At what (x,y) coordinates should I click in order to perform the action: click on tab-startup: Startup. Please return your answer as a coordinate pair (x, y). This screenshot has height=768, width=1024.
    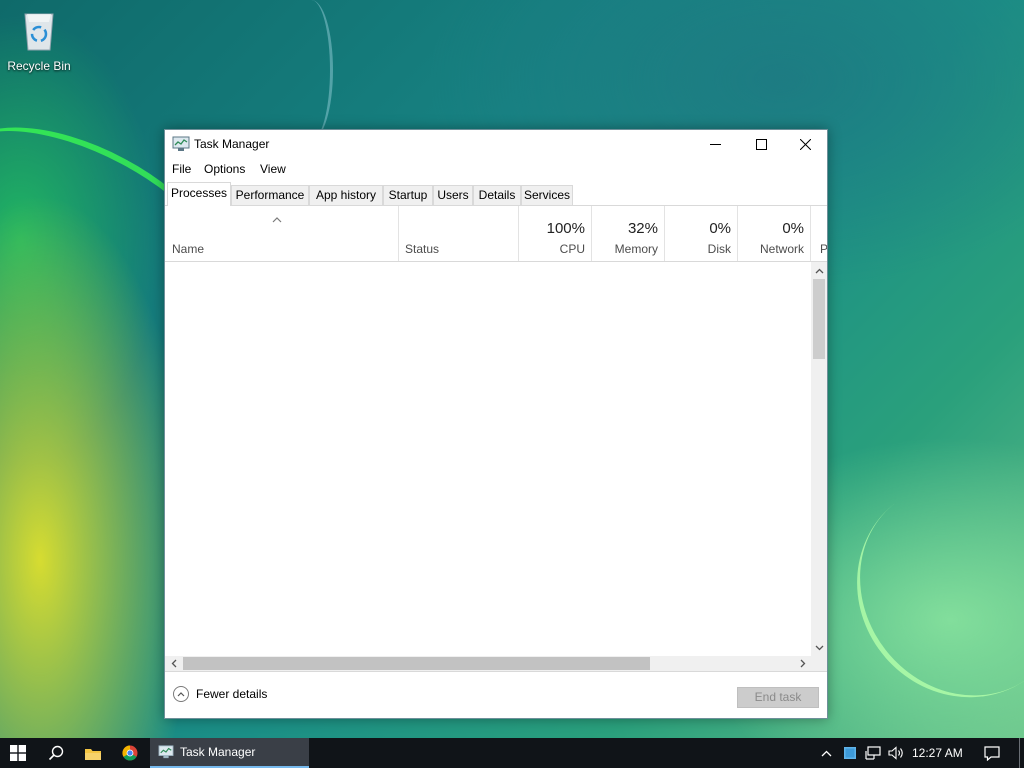
    Looking at the image, I should click on (408, 195).